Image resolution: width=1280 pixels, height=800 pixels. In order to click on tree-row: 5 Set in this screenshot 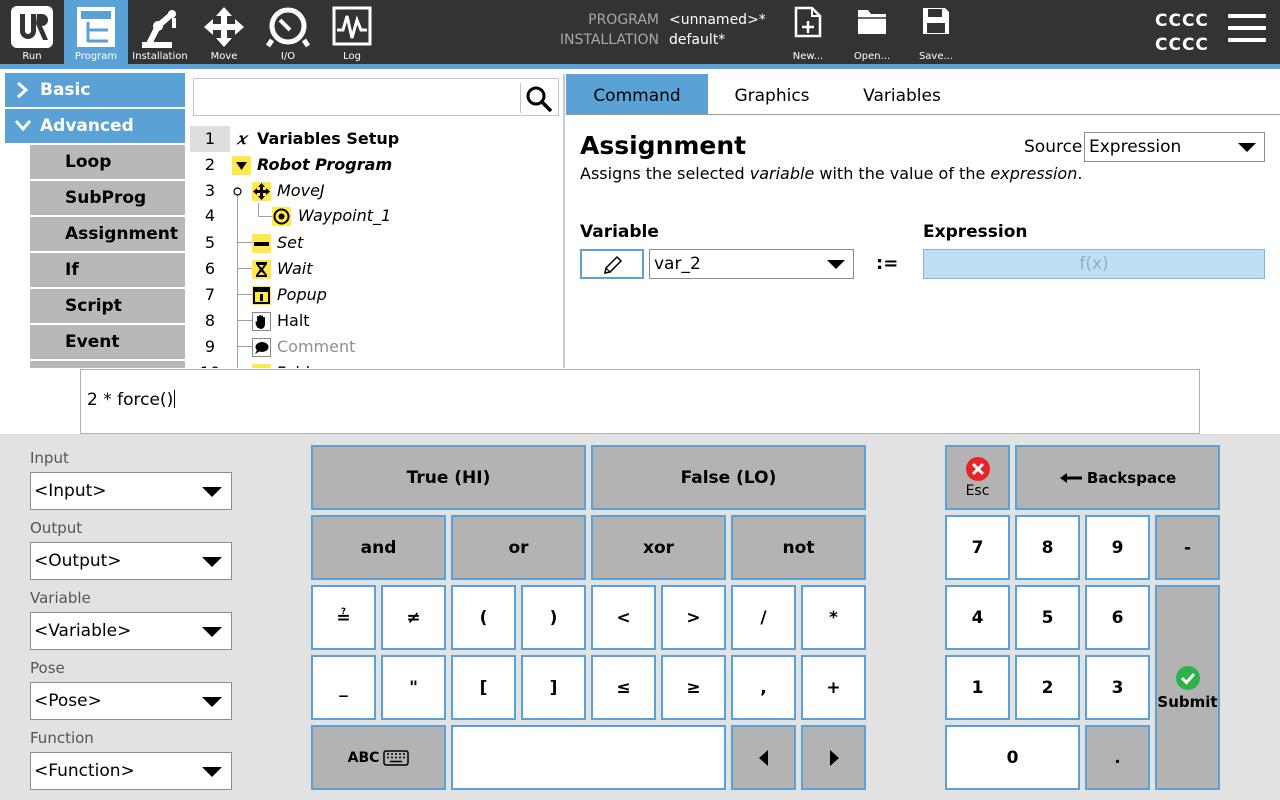, I will do `click(376, 243)`.